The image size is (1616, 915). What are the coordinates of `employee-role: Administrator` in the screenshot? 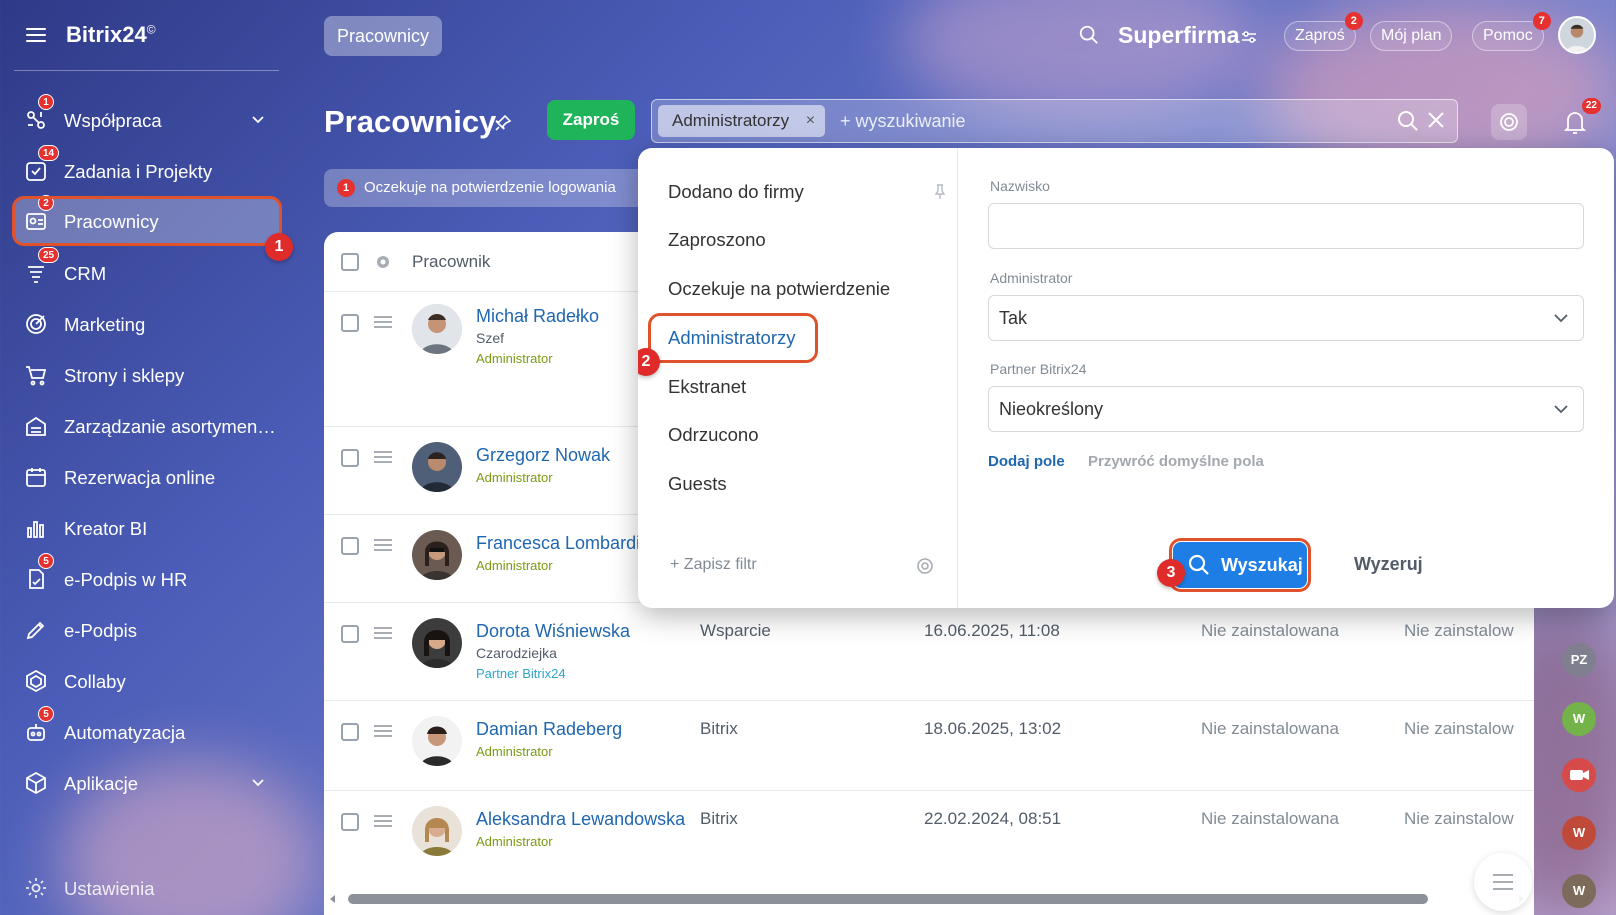 It's located at (514, 565).